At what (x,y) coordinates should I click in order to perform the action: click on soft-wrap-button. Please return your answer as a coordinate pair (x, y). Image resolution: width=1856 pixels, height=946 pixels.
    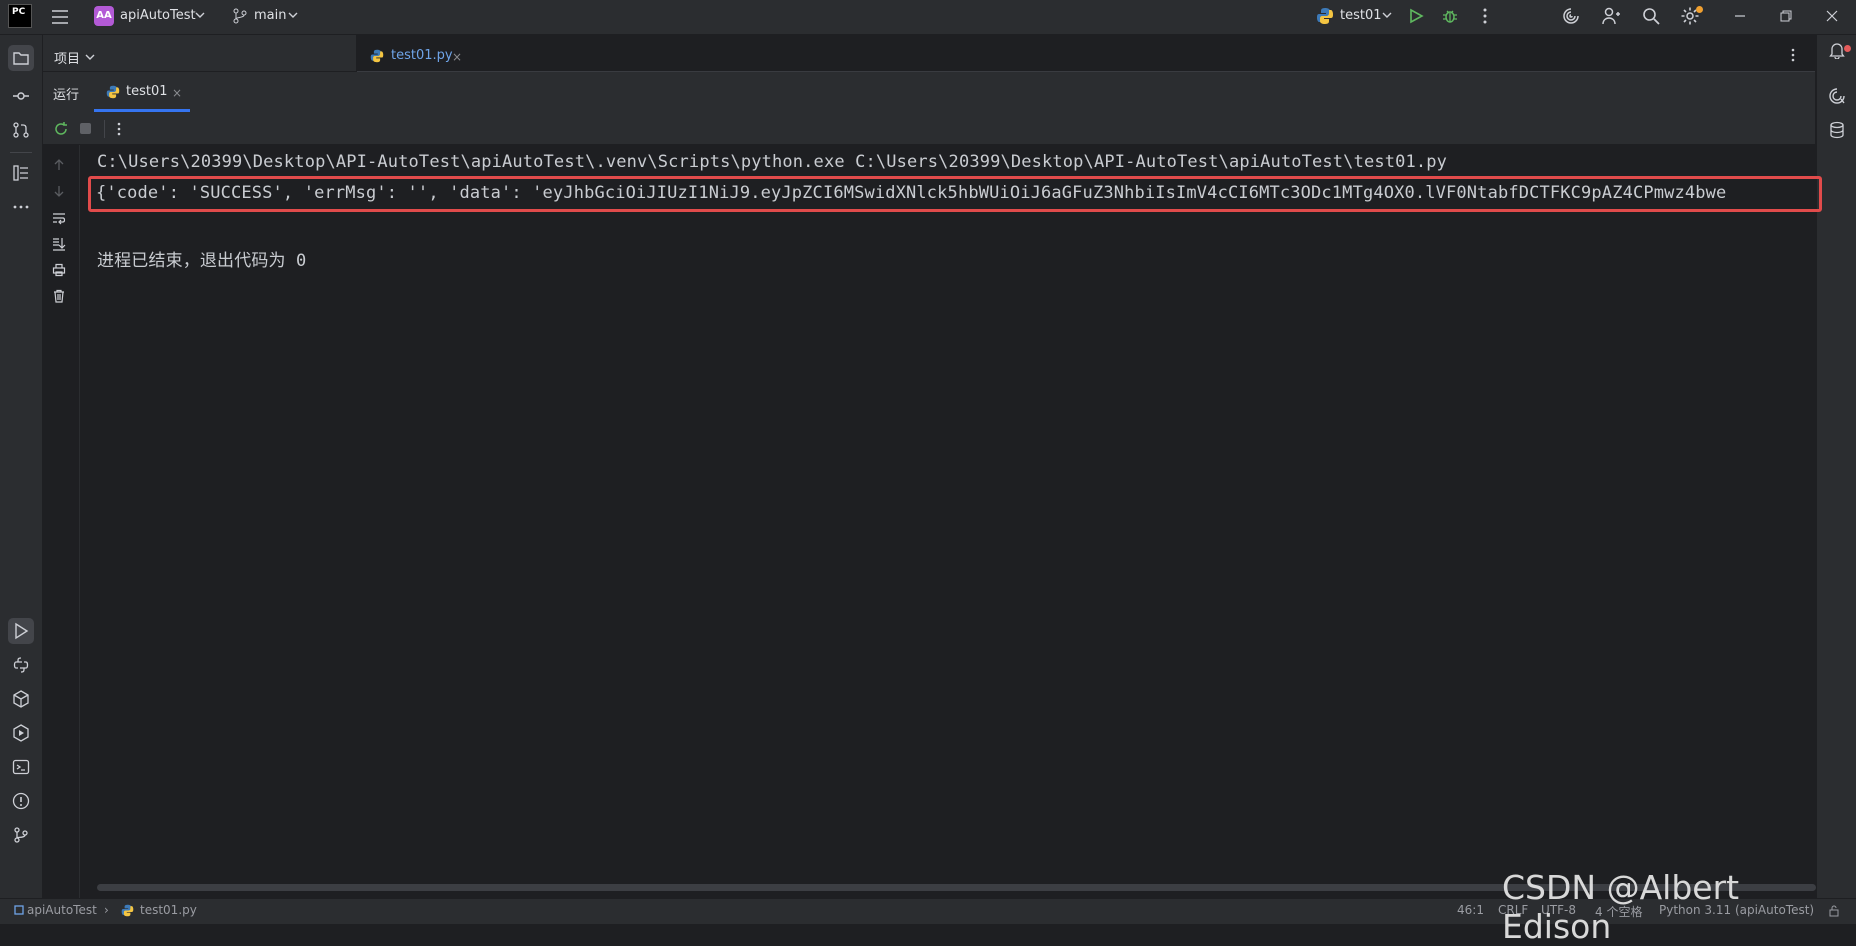
    Looking at the image, I should click on (59, 218).